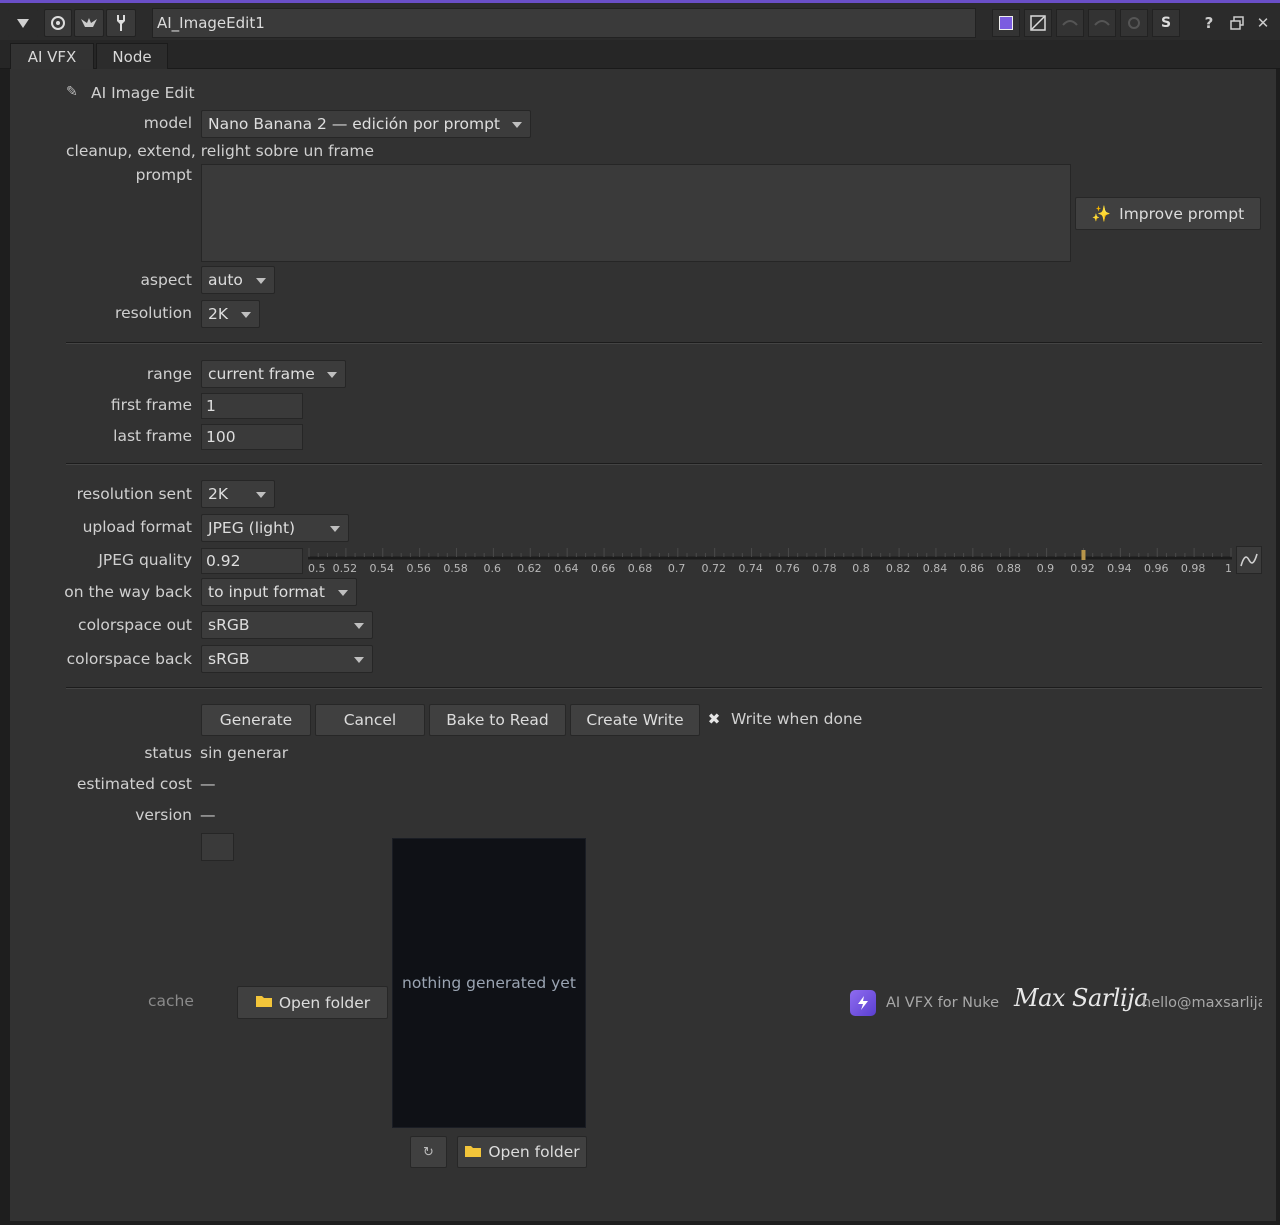  Describe the element at coordinates (1070, 23) in the screenshot. I see `undo-icon` at that location.